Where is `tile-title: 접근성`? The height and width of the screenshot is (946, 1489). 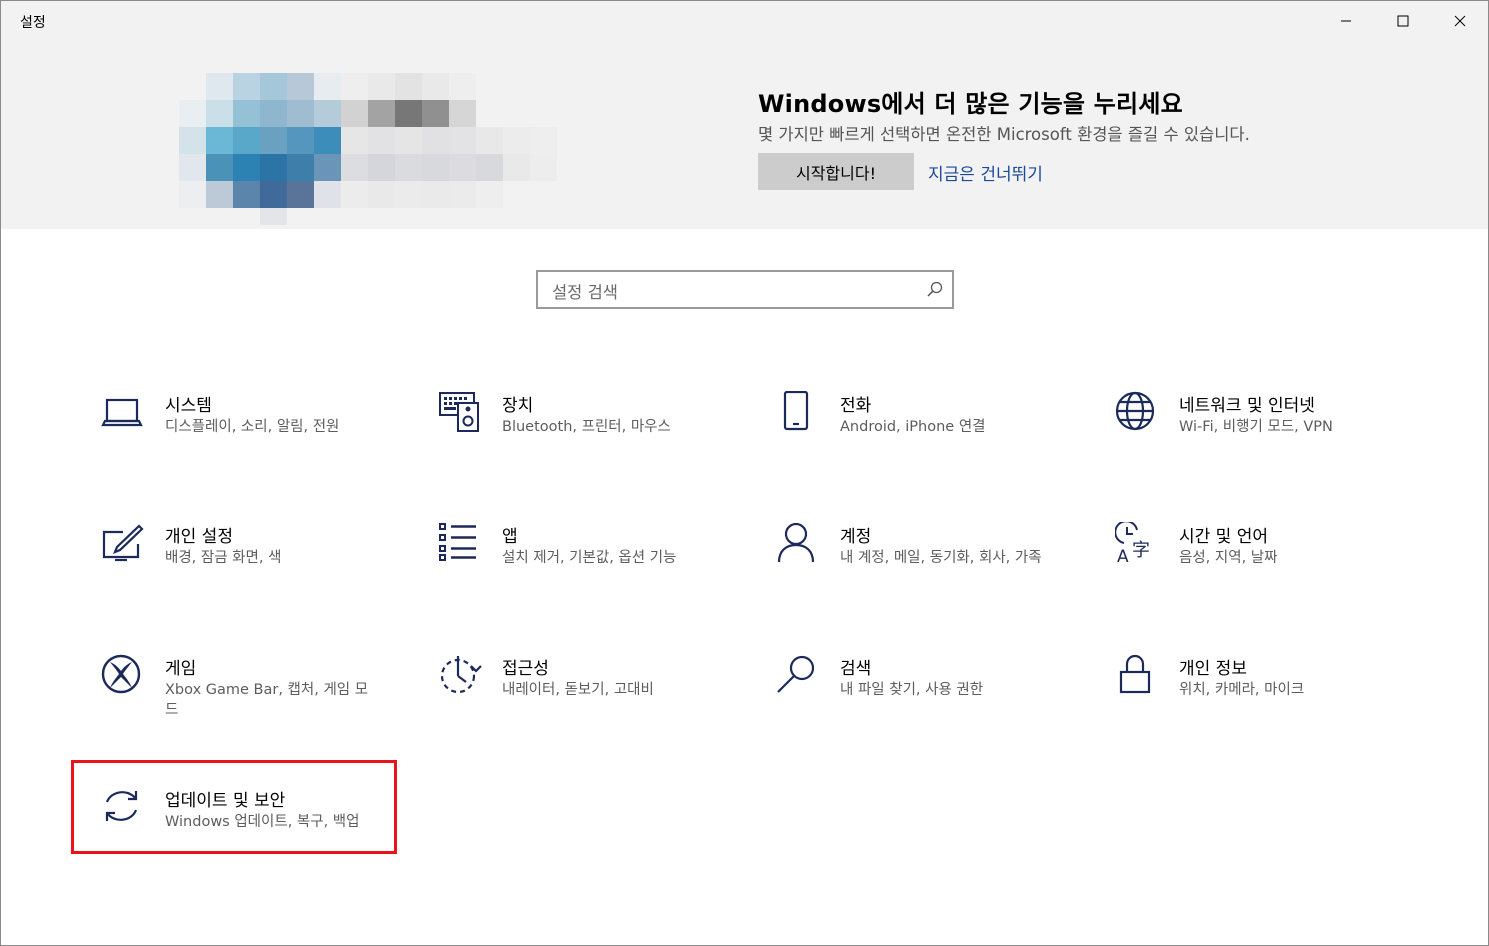
tile-title: 접근성 is located at coordinates (525, 669).